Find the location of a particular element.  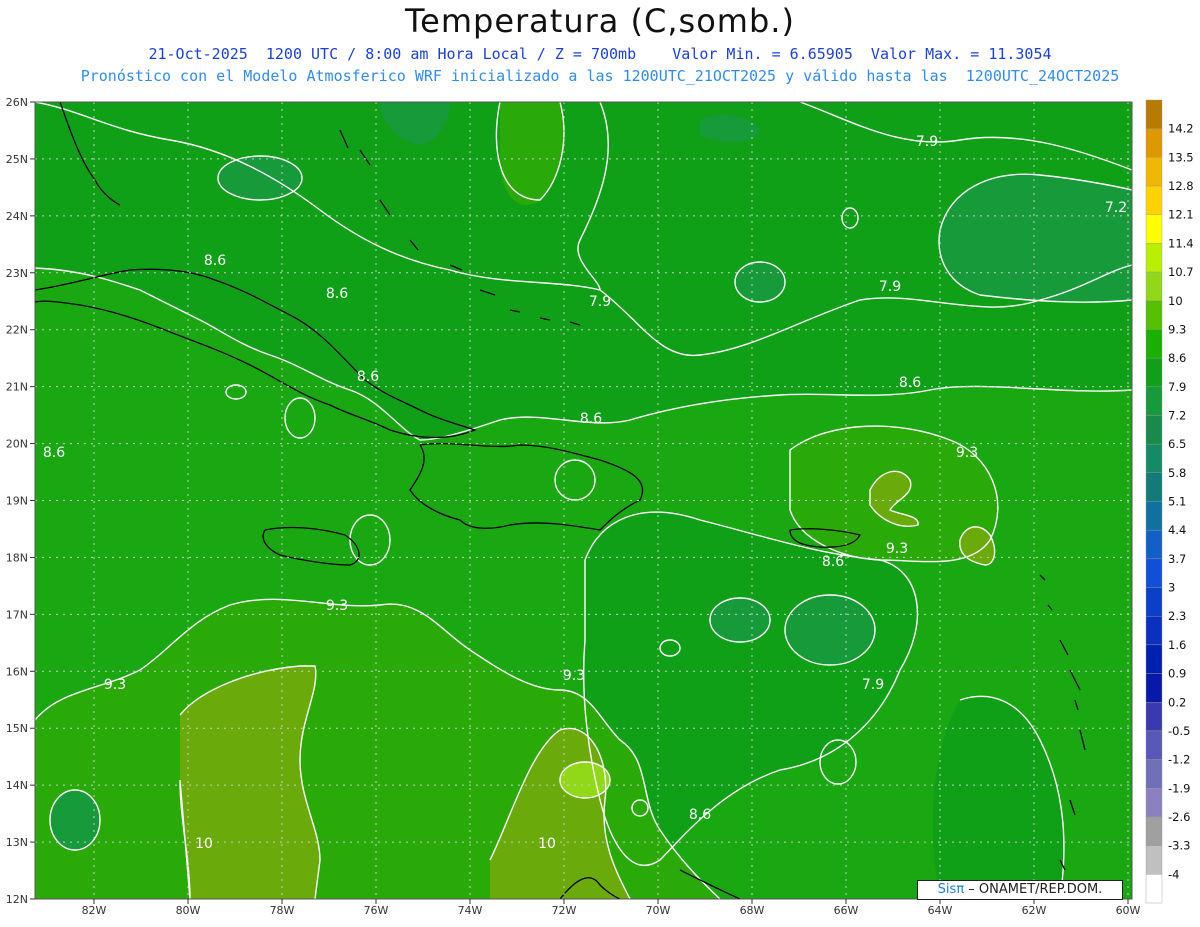

lon-tick-label: 74W is located at coordinates (470, 910).